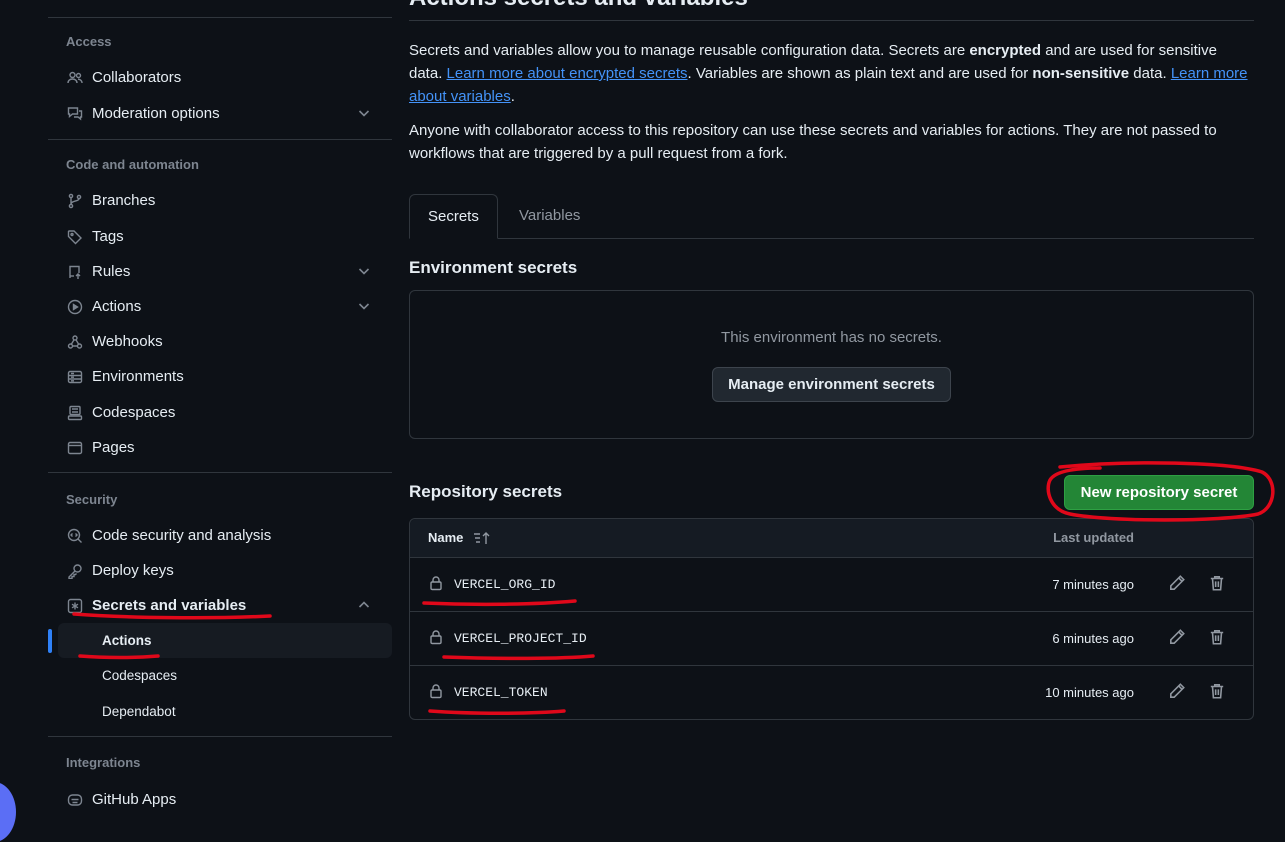 The width and height of the screenshot is (1285, 842). Describe the element at coordinates (75, 377) in the screenshot. I see `server-icon` at that location.